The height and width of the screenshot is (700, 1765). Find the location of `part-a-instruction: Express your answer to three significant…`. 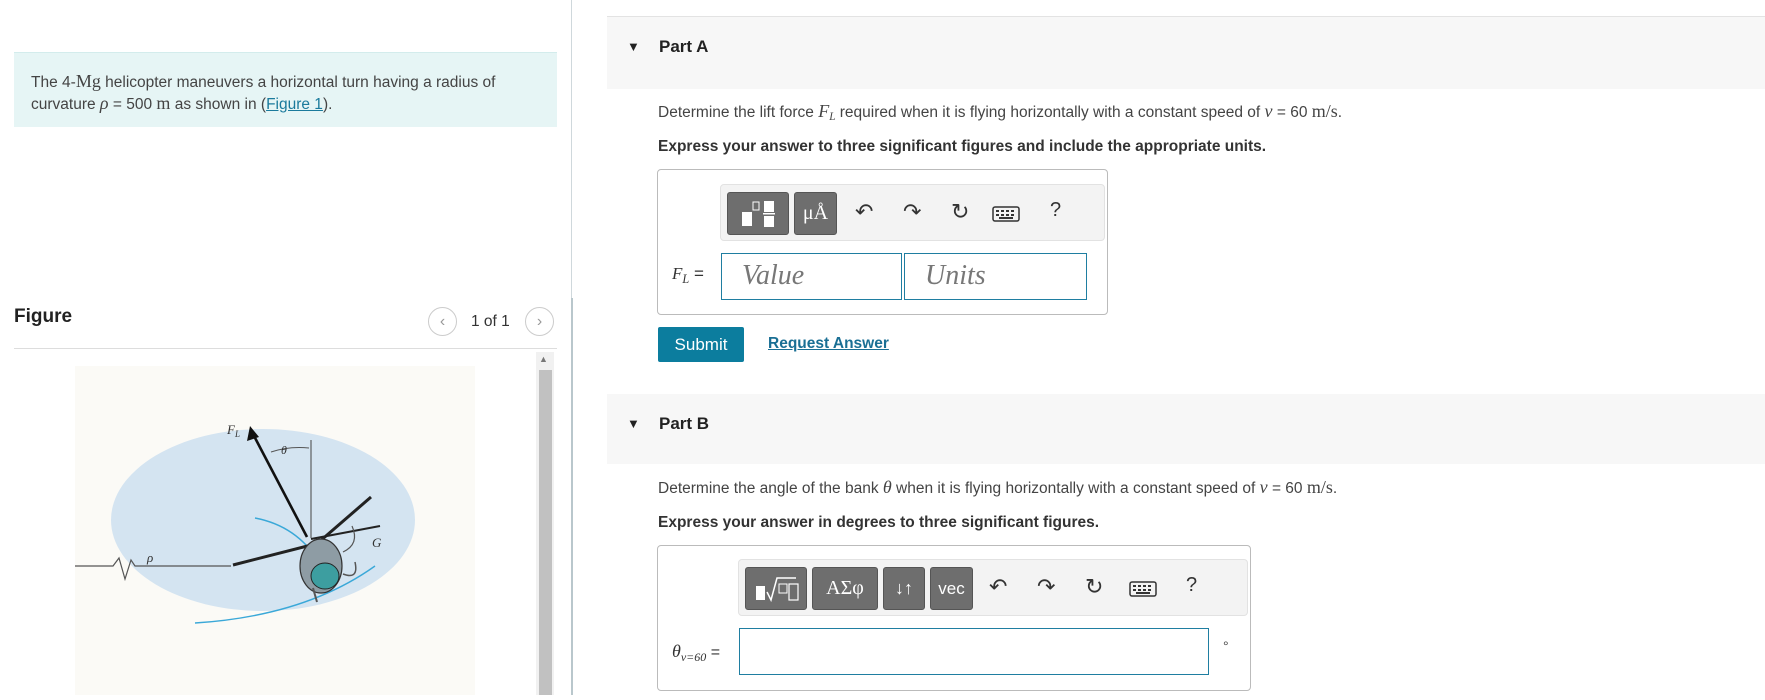

part-a-instruction: Express your answer to three significant… is located at coordinates (962, 146).